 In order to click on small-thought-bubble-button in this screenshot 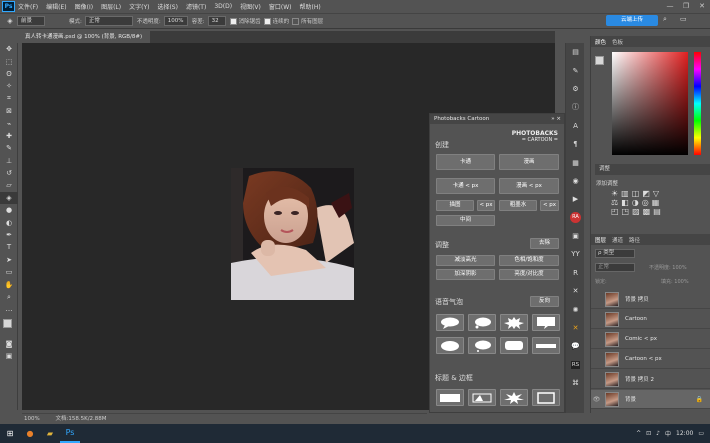, I will do `click(482, 345)`.